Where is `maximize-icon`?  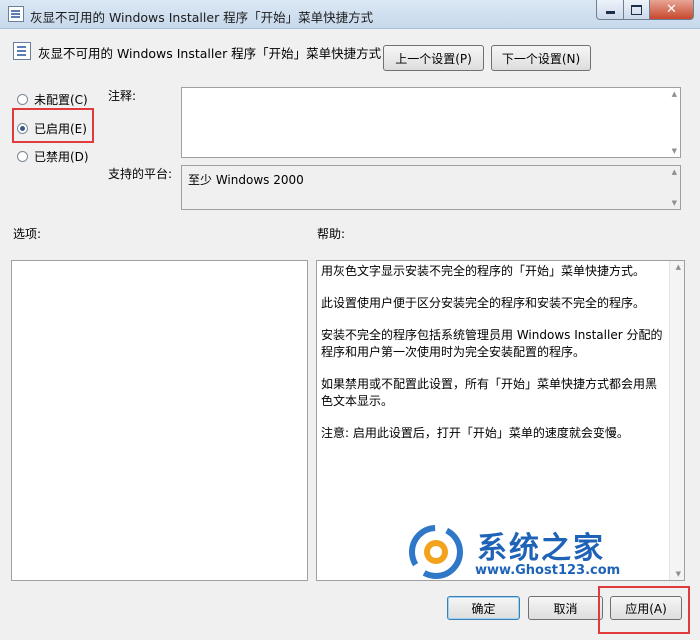
maximize-icon is located at coordinates (636, 9).